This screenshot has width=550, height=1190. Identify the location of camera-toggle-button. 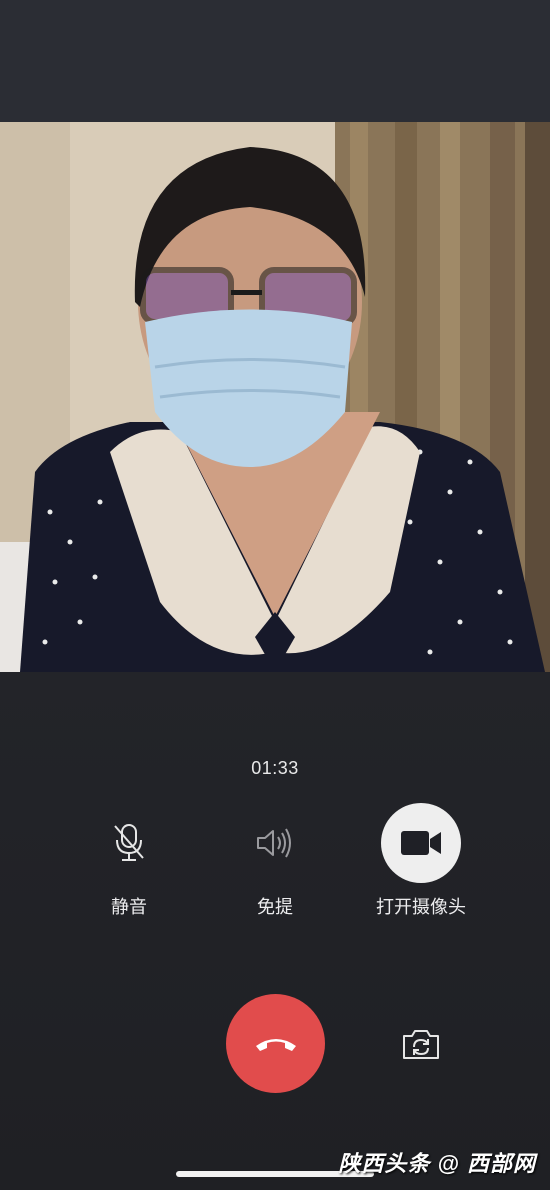
(421, 843).